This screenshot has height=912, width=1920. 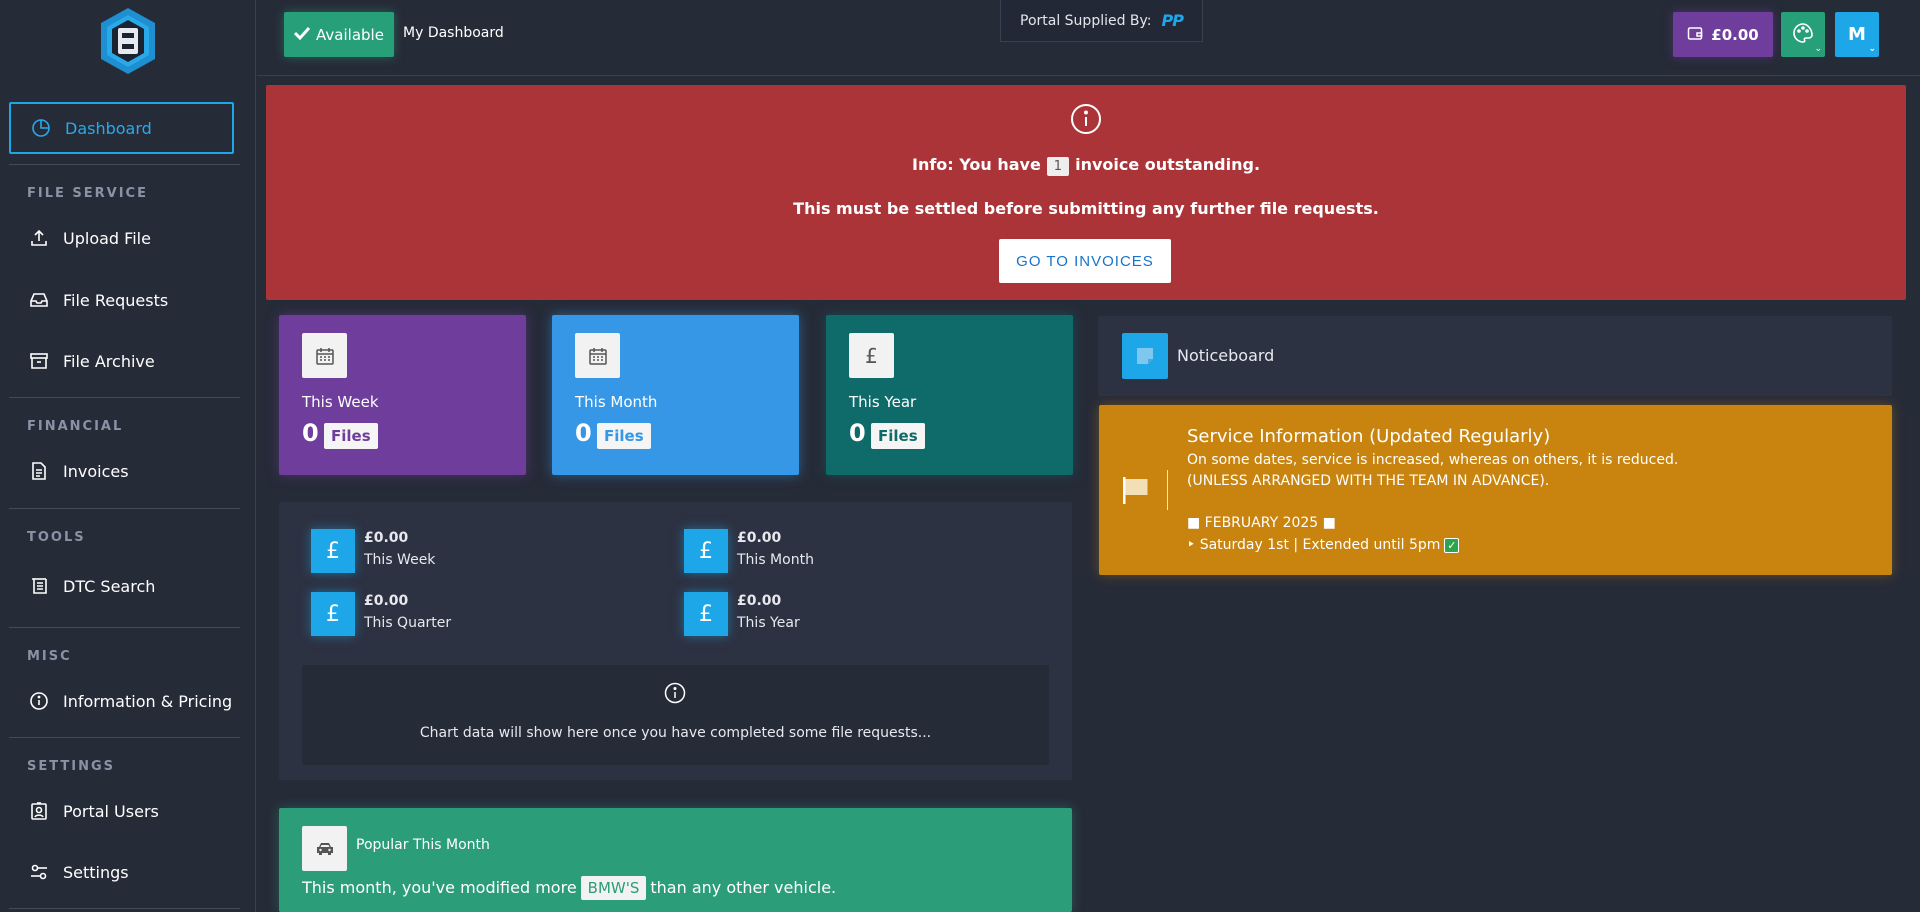 I want to click on service-month: ■ FEBRUARY 2025 ■, so click(x=1261, y=523).